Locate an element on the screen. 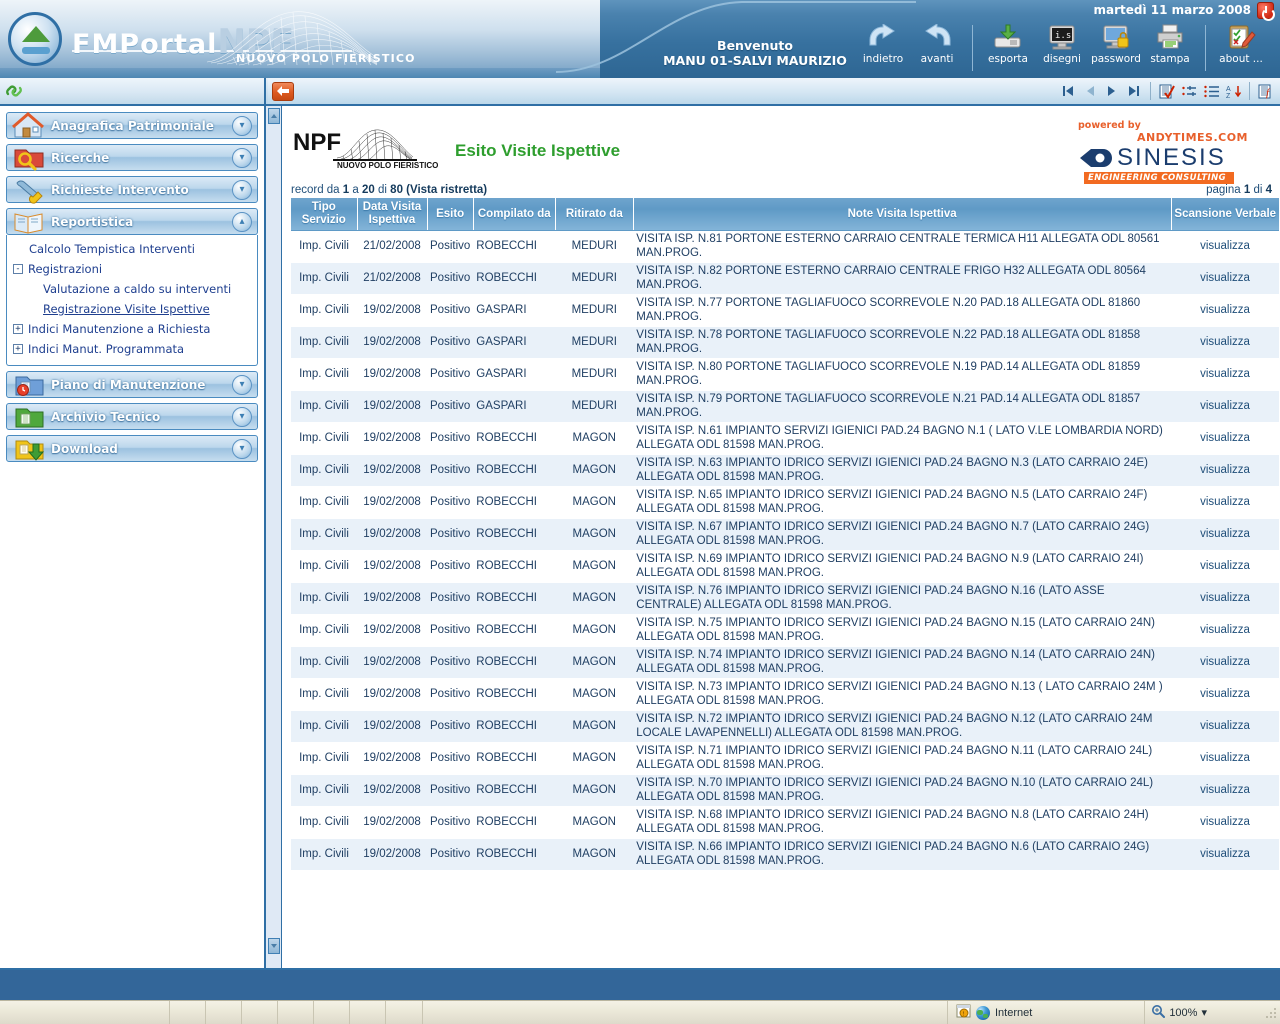 This screenshot has width=1280, height=1024. sort-az-icon: A Z is located at coordinates (1233, 91).